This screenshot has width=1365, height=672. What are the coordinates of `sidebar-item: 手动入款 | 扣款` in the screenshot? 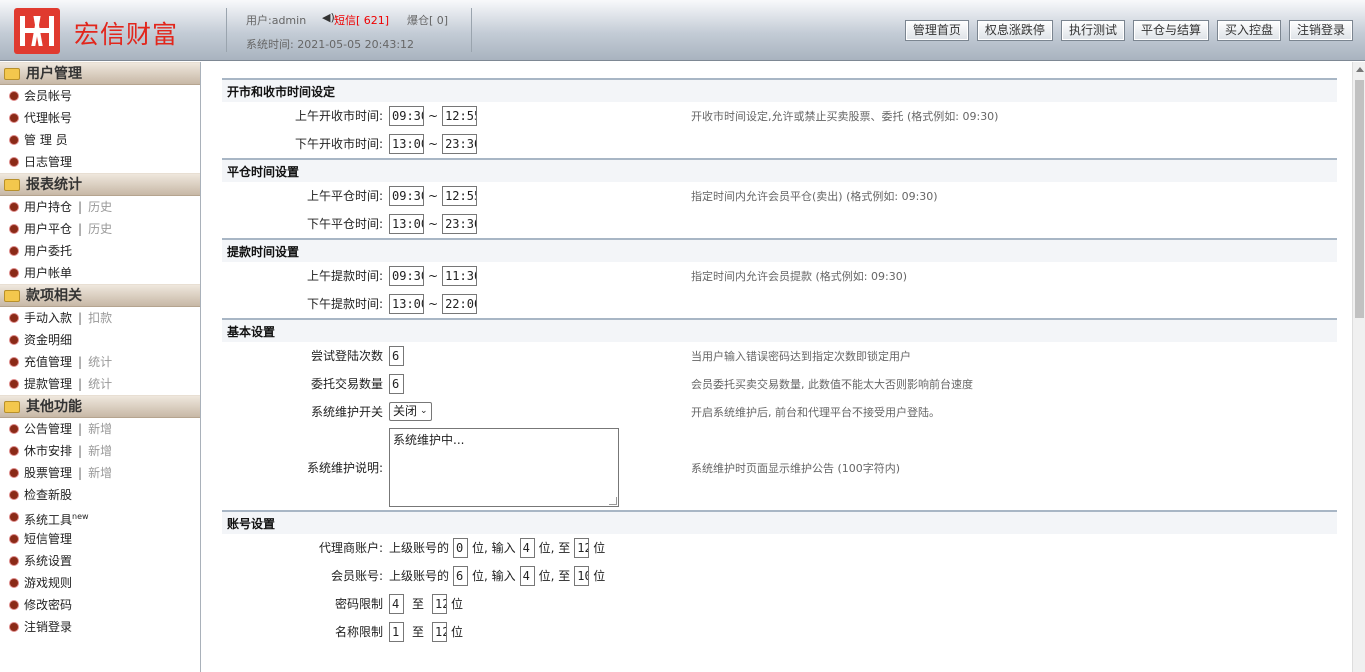 It's located at (100, 318).